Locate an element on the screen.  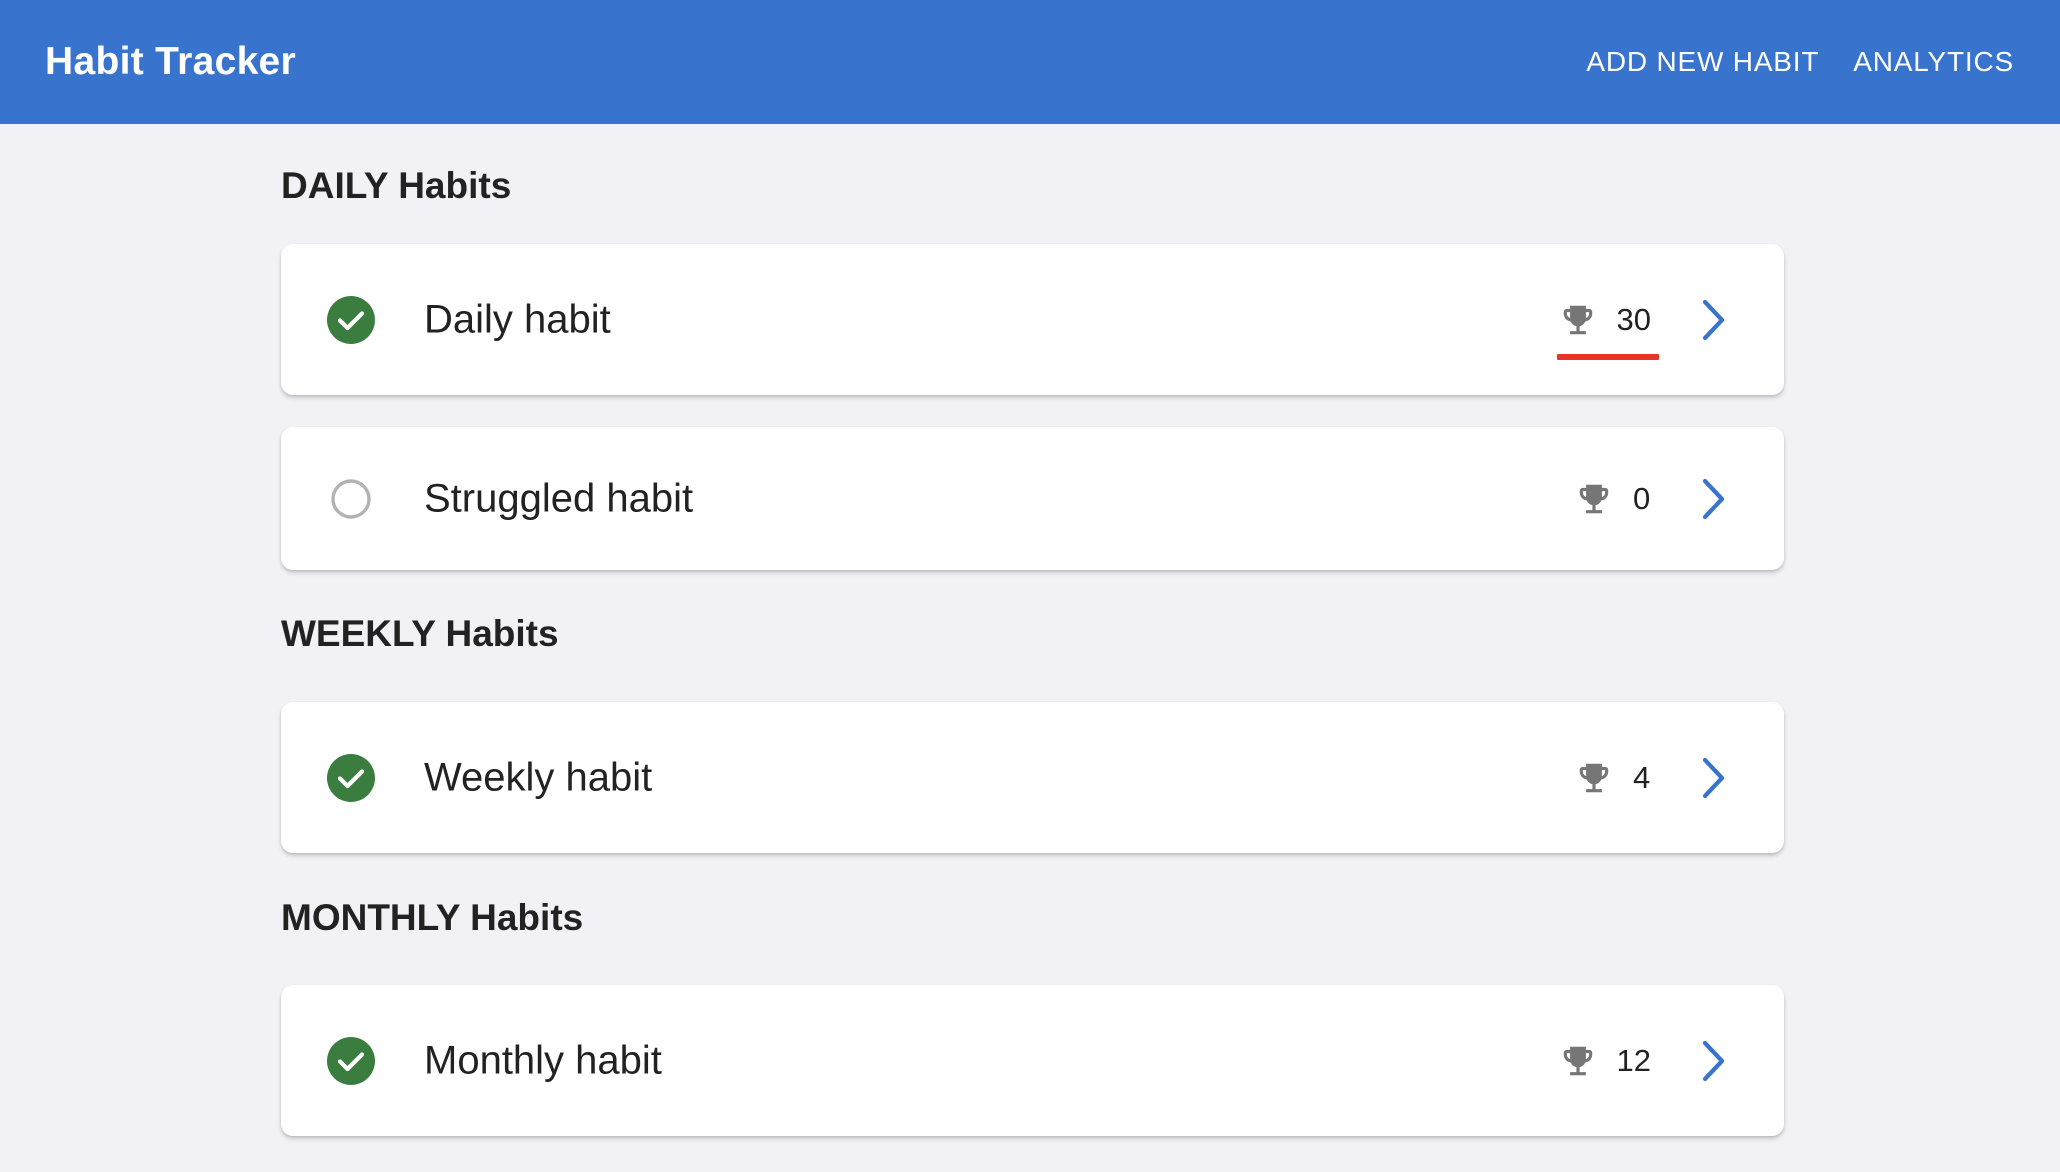
section-title-daily: DAILY Habits is located at coordinates (396, 185).